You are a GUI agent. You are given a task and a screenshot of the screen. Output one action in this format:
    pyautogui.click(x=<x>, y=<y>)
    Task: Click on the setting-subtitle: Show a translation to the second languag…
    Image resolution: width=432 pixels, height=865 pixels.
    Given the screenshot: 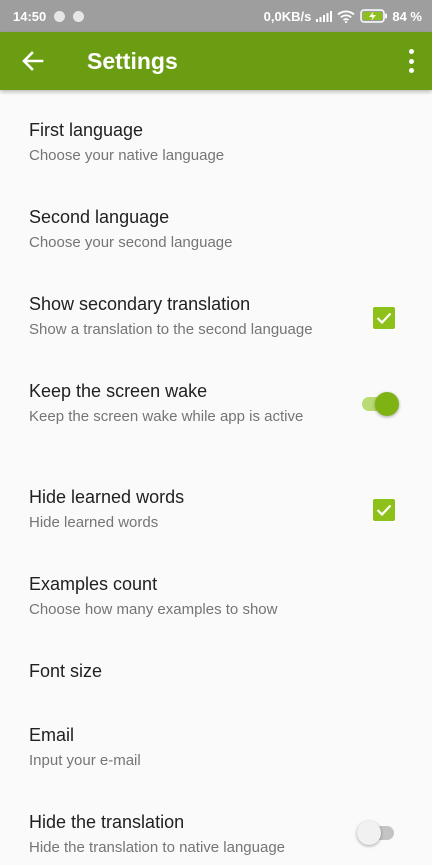 What is the action you would take?
    pyautogui.click(x=171, y=329)
    